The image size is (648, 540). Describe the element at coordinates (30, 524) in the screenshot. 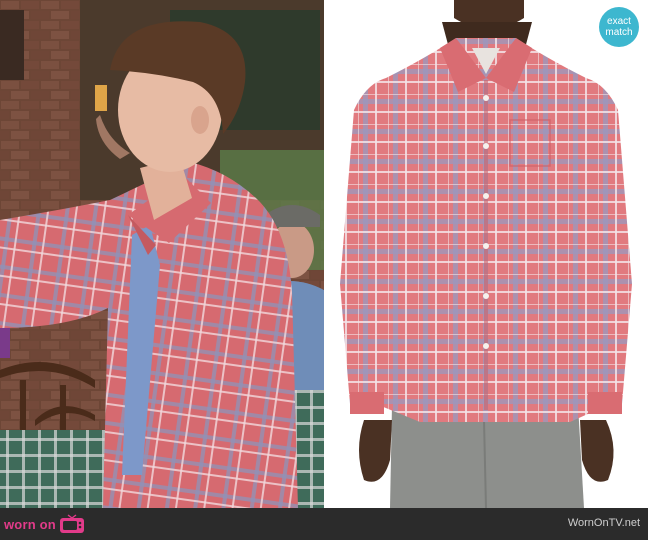

I see `logo-text: worn on` at that location.